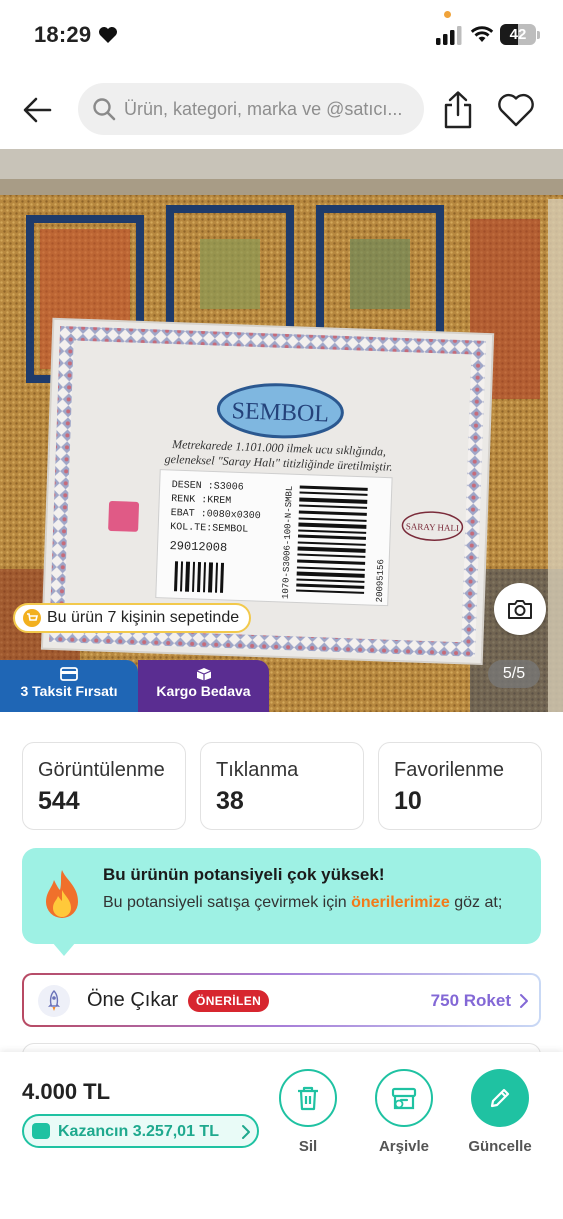  I want to click on privacy-indicator-dot, so click(447, 14).